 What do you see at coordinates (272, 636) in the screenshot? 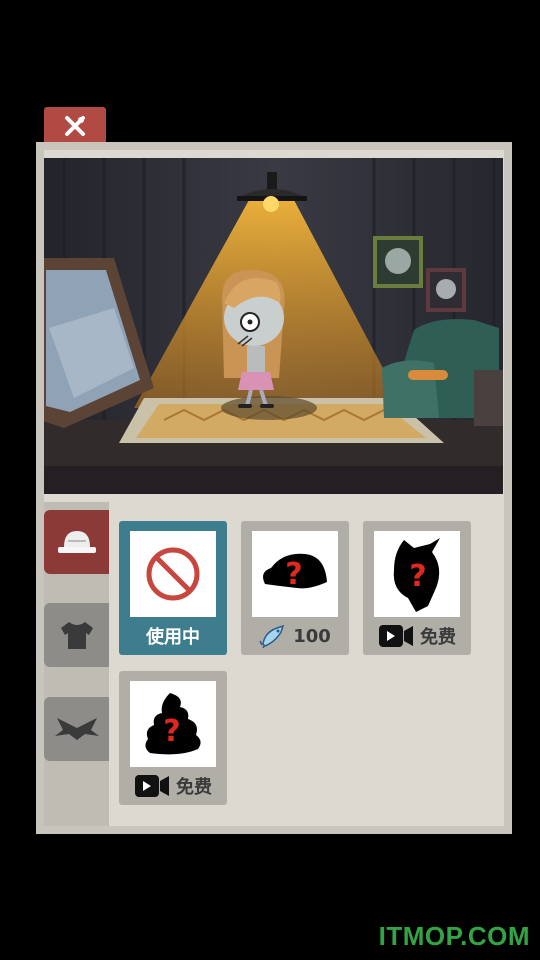
I see `fish-icon` at bounding box center [272, 636].